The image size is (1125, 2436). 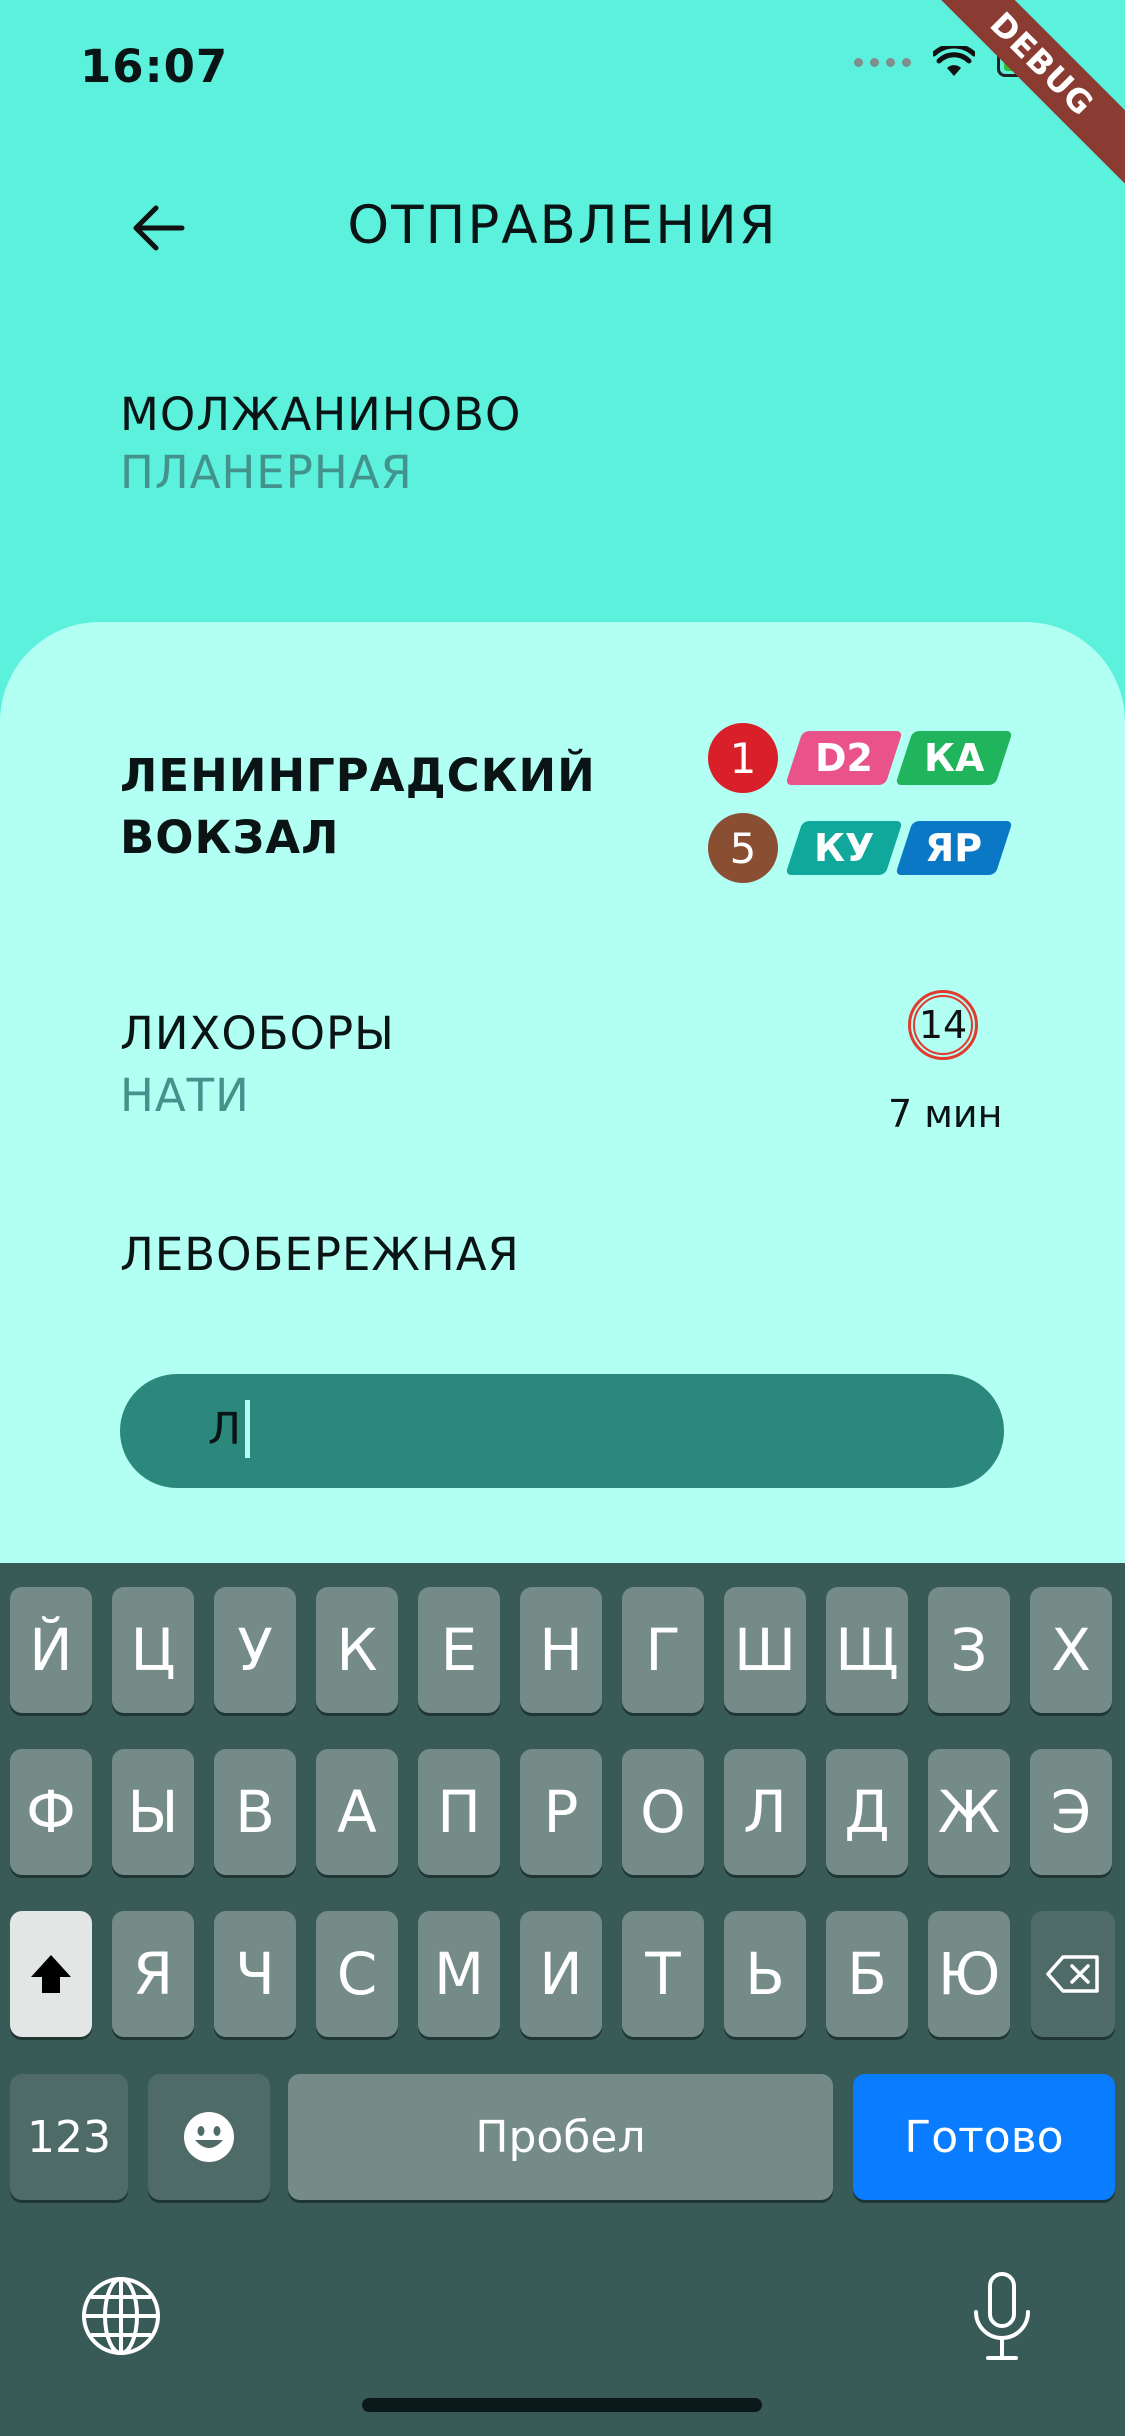 What do you see at coordinates (562, 1431) in the screenshot?
I see `search-input` at bounding box center [562, 1431].